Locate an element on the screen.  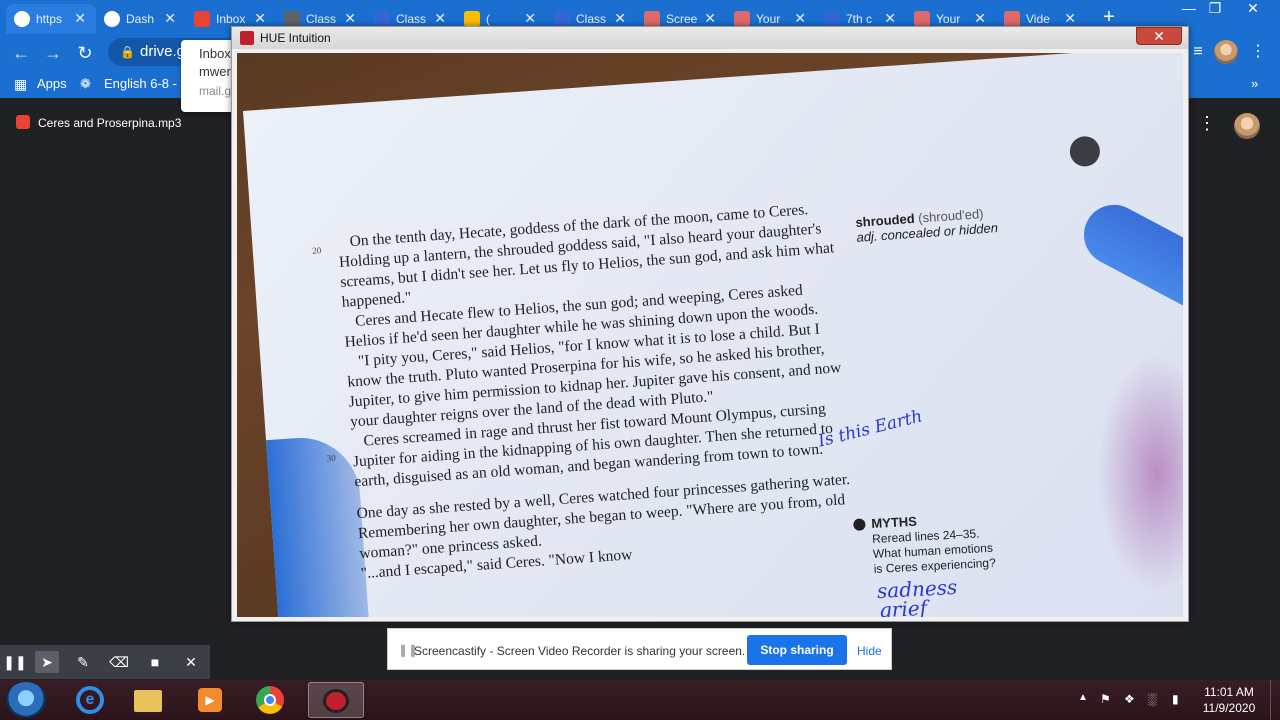
show-desktop-button is located at coordinates (1275, 700).